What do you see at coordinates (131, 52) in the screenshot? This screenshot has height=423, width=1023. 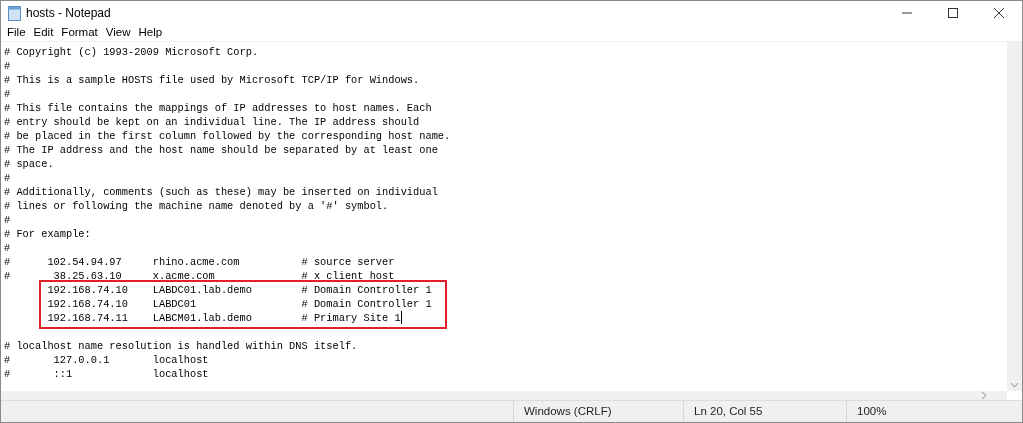 I see `text-line: # Copyright (c) 1993-2009 Microsoft Corp.` at bounding box center [131, 52].